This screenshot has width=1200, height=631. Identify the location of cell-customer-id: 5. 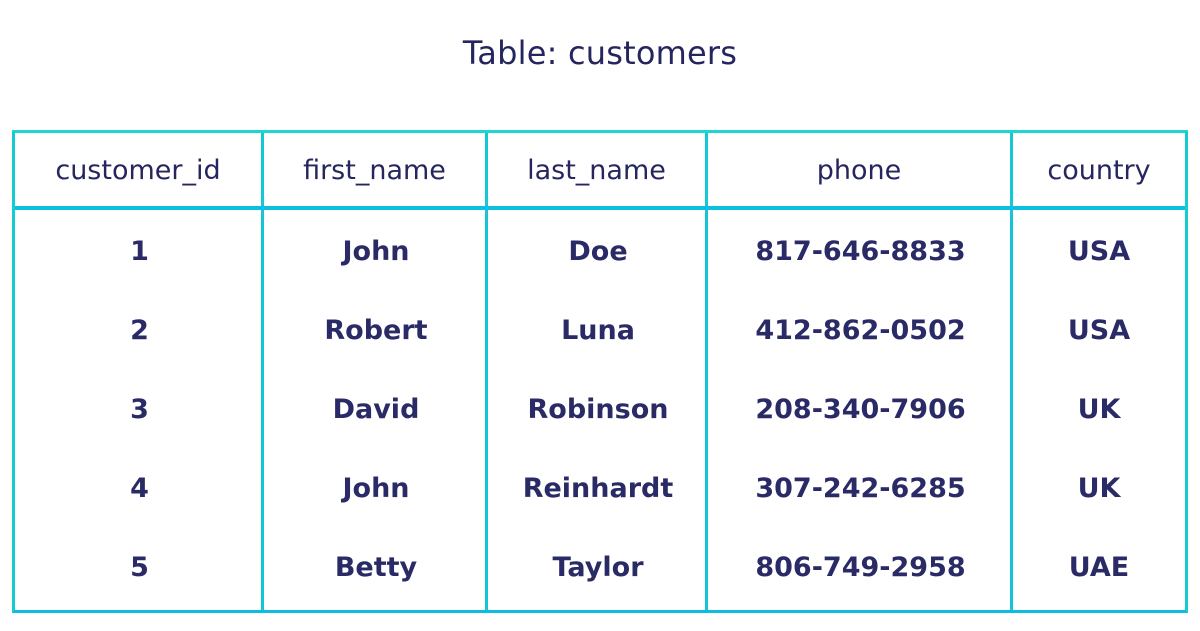
(139, 567).